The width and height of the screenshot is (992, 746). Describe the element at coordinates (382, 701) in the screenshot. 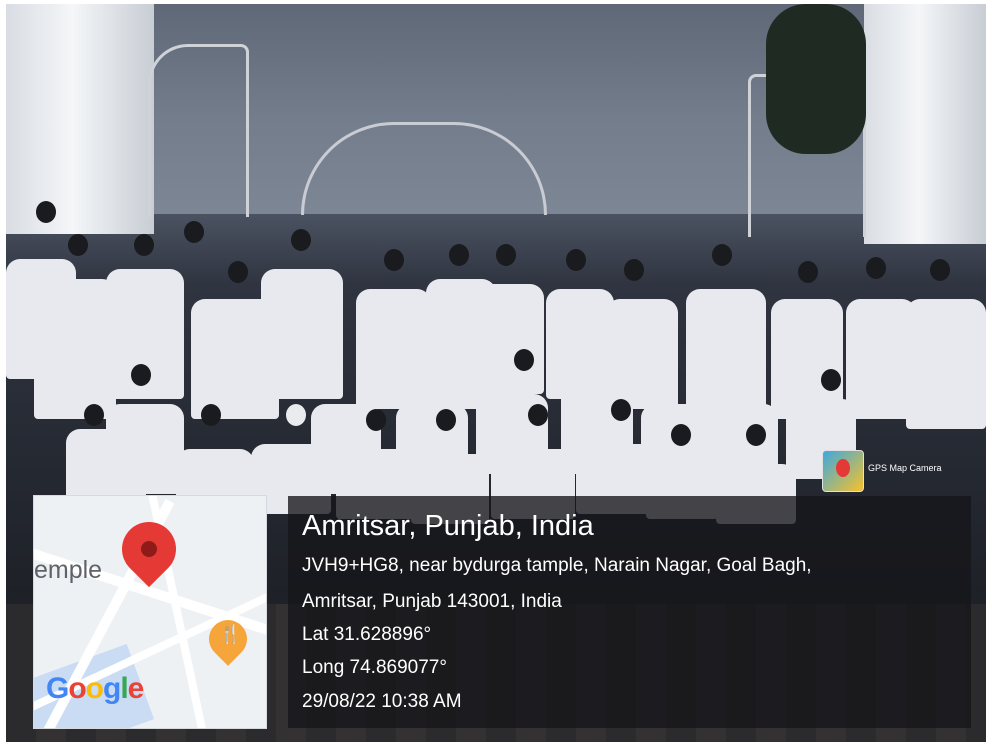

I see `timestamp: 29/08/22 10:38 AM` at that location.